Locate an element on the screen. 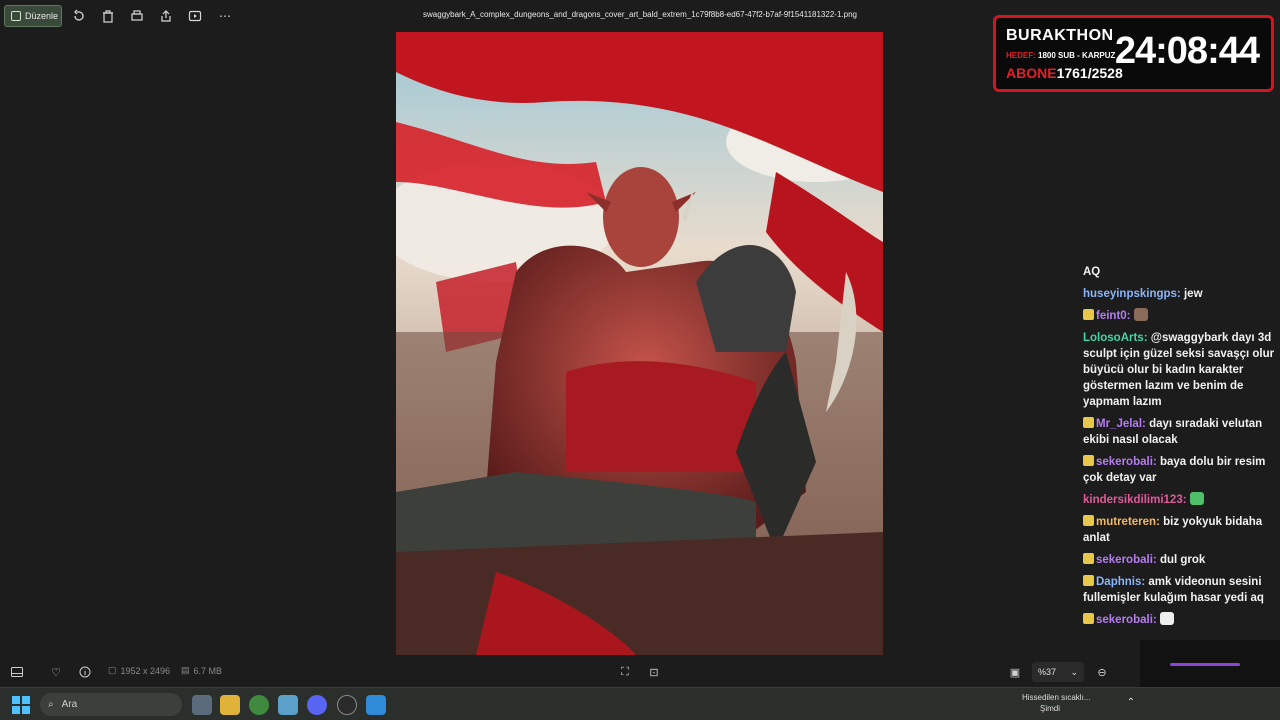 The image size is (1280, 720). image-dimensions: ▢ 1952 x 2496 is located at coordinates (139, 670).